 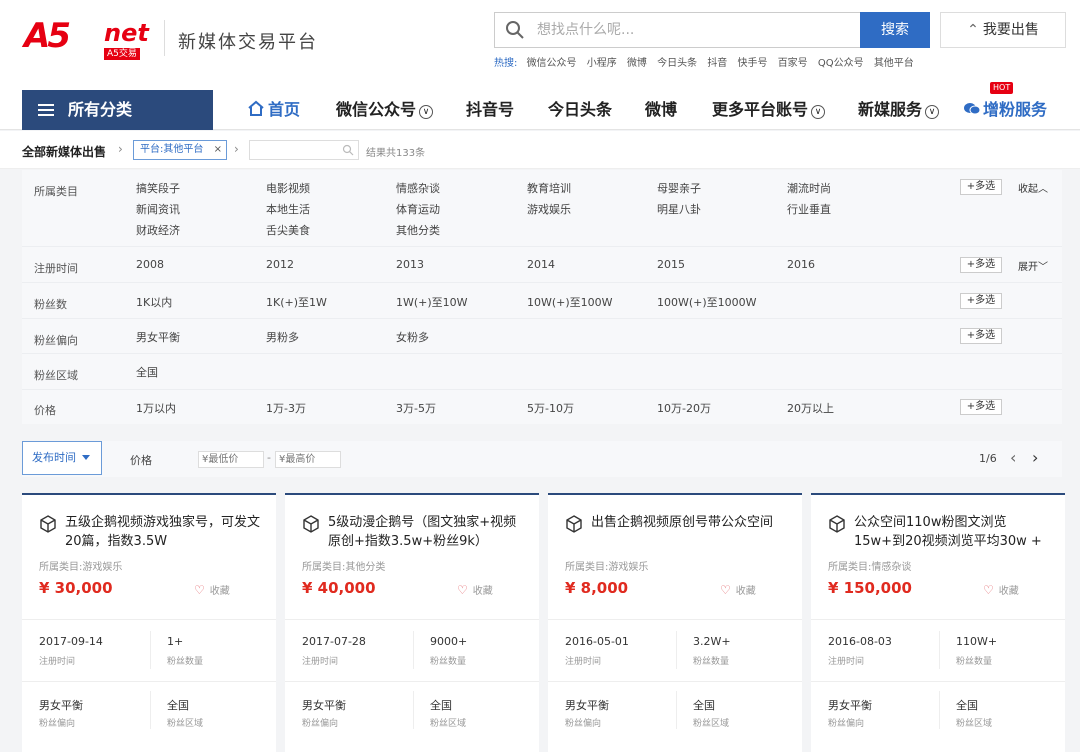 What do you see at coordinates (1035, 457) in the screenshot?
I see `next-page-icon: ›` at bounding box center [1035, 457].